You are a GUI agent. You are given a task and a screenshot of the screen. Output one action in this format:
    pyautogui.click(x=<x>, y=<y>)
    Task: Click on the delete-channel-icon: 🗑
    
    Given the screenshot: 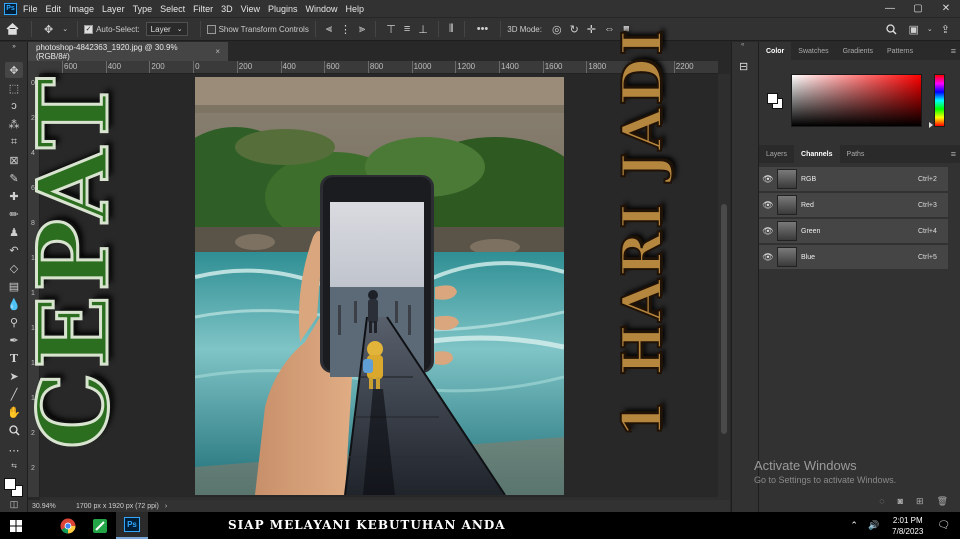 What is the action you would take?
    pyautogui.click(x=942, y=501)
    